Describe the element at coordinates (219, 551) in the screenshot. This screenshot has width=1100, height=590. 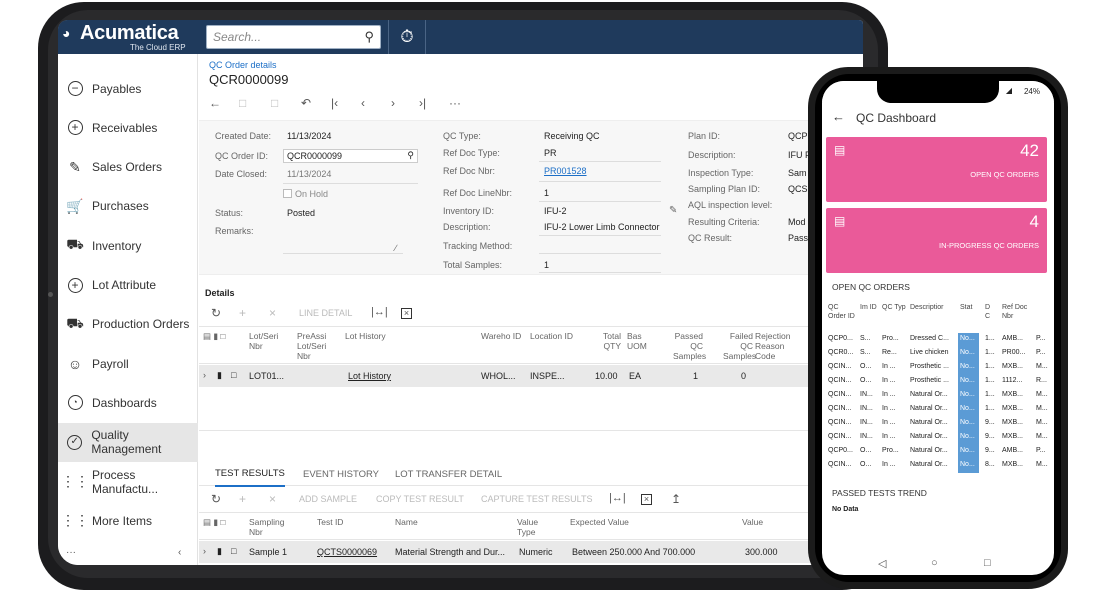
I see `attachment-icon: ▮` at that location.